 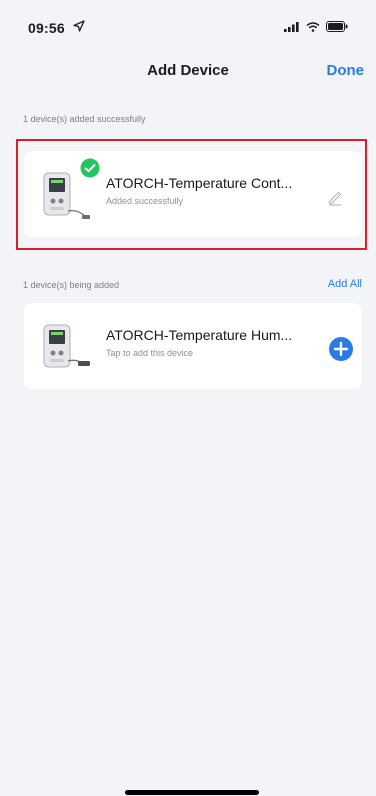 What do you see at coordinates (337, 26) in the screenshot?
I see `battery-icon` at bounding box center [337, 26].